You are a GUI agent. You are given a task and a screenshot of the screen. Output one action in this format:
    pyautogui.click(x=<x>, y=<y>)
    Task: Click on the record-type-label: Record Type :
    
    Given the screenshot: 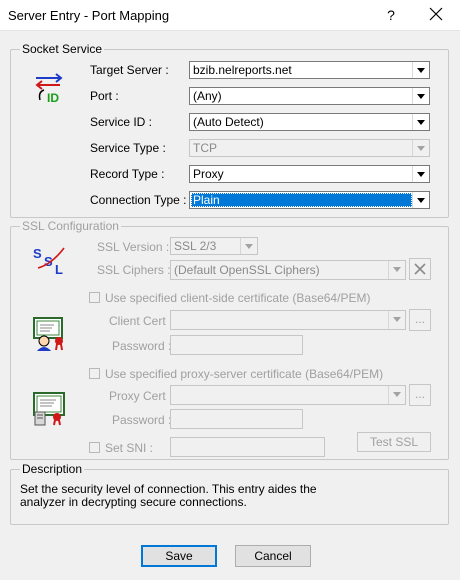 What is the action you would take?
    pyautogui.click(x=127, y=174)
    